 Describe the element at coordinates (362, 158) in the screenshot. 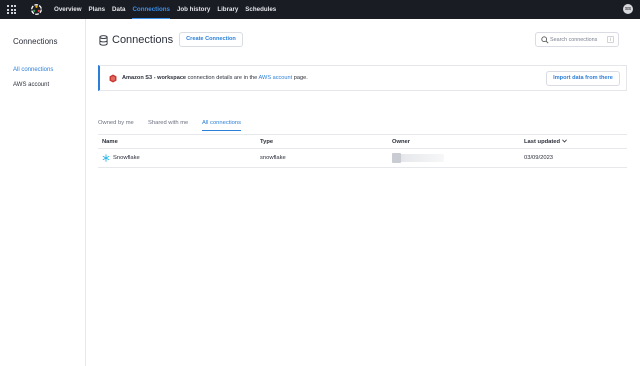

I see `table-row: Snowflake snowflake 03/09/2023` at that location.